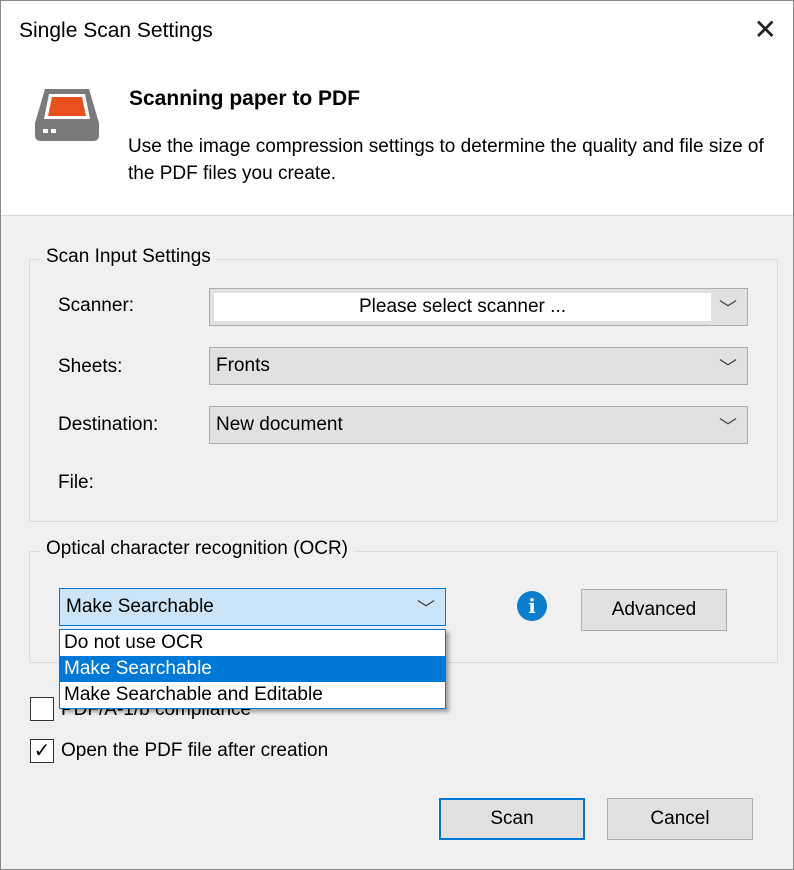 The image size is (794, 870). I want to click on ocr-selected-value: Make Searchable, so click(140, 606).